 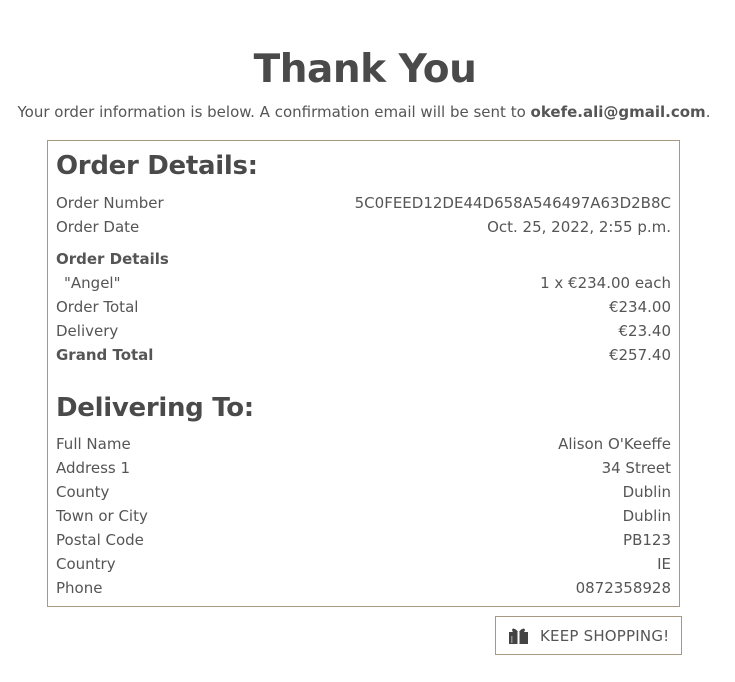 What do you see at coordinates (93, 444) in the screenshot?
I see `full-name-label: Full Name` at bounding box center [93, 444].